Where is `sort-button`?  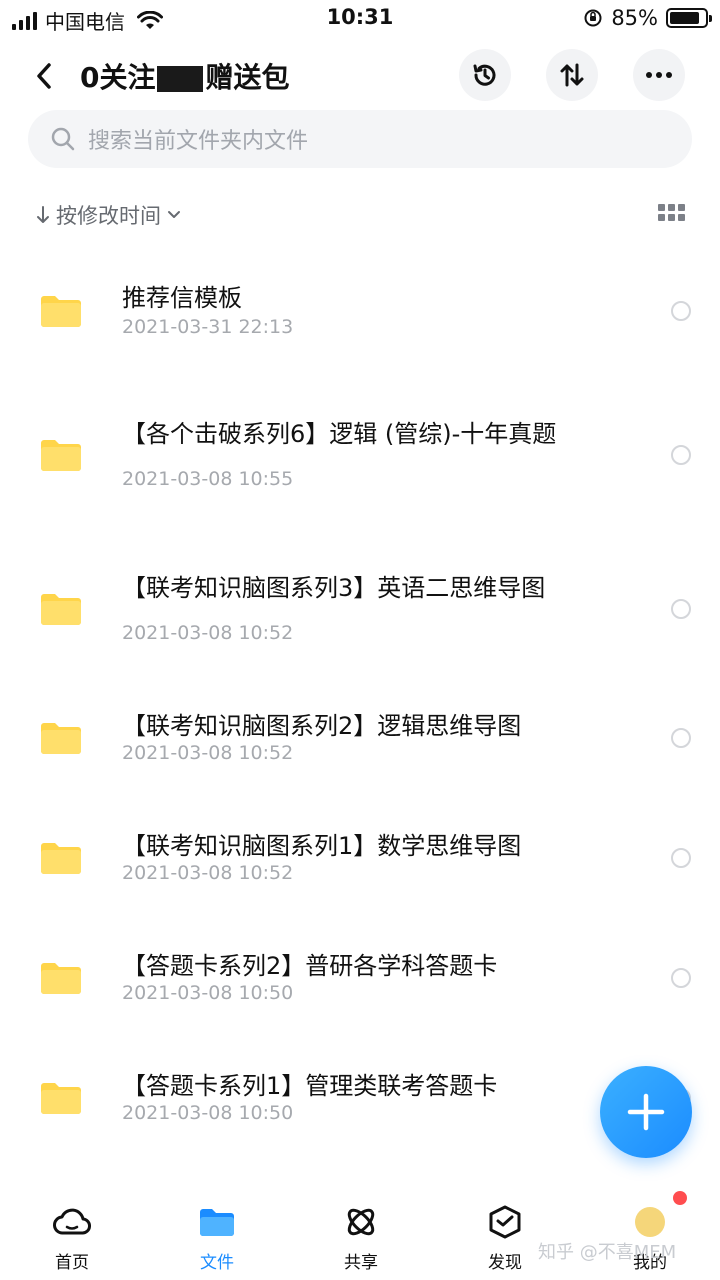 sort-button is located at coordinates (572, 75).